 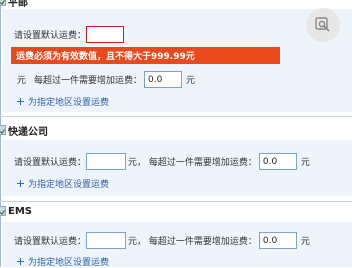 I want to click on error-message: 运费必须为有效数值，且不得大于999.99元, so click(x=145, y=55).